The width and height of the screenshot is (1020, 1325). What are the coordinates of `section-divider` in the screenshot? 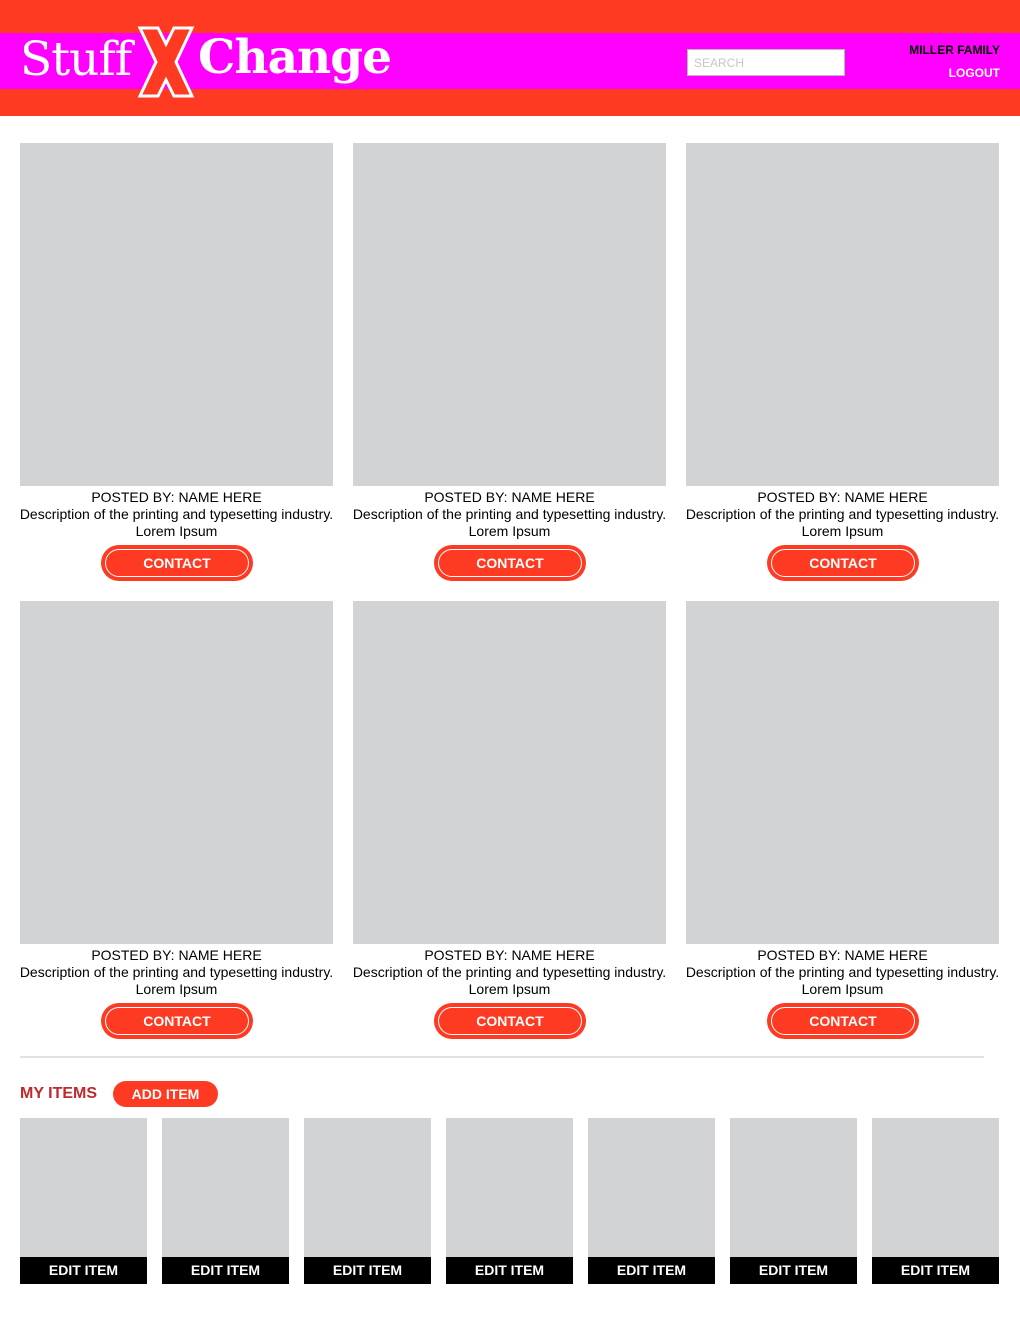 It's located at (502, 1057).